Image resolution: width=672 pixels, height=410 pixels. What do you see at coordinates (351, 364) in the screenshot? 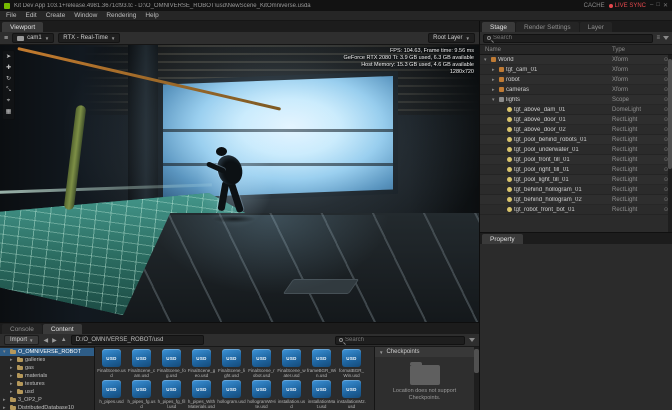
I see `file-item: USD formatBGR_Win.usd` at bounding box center [351, 364].